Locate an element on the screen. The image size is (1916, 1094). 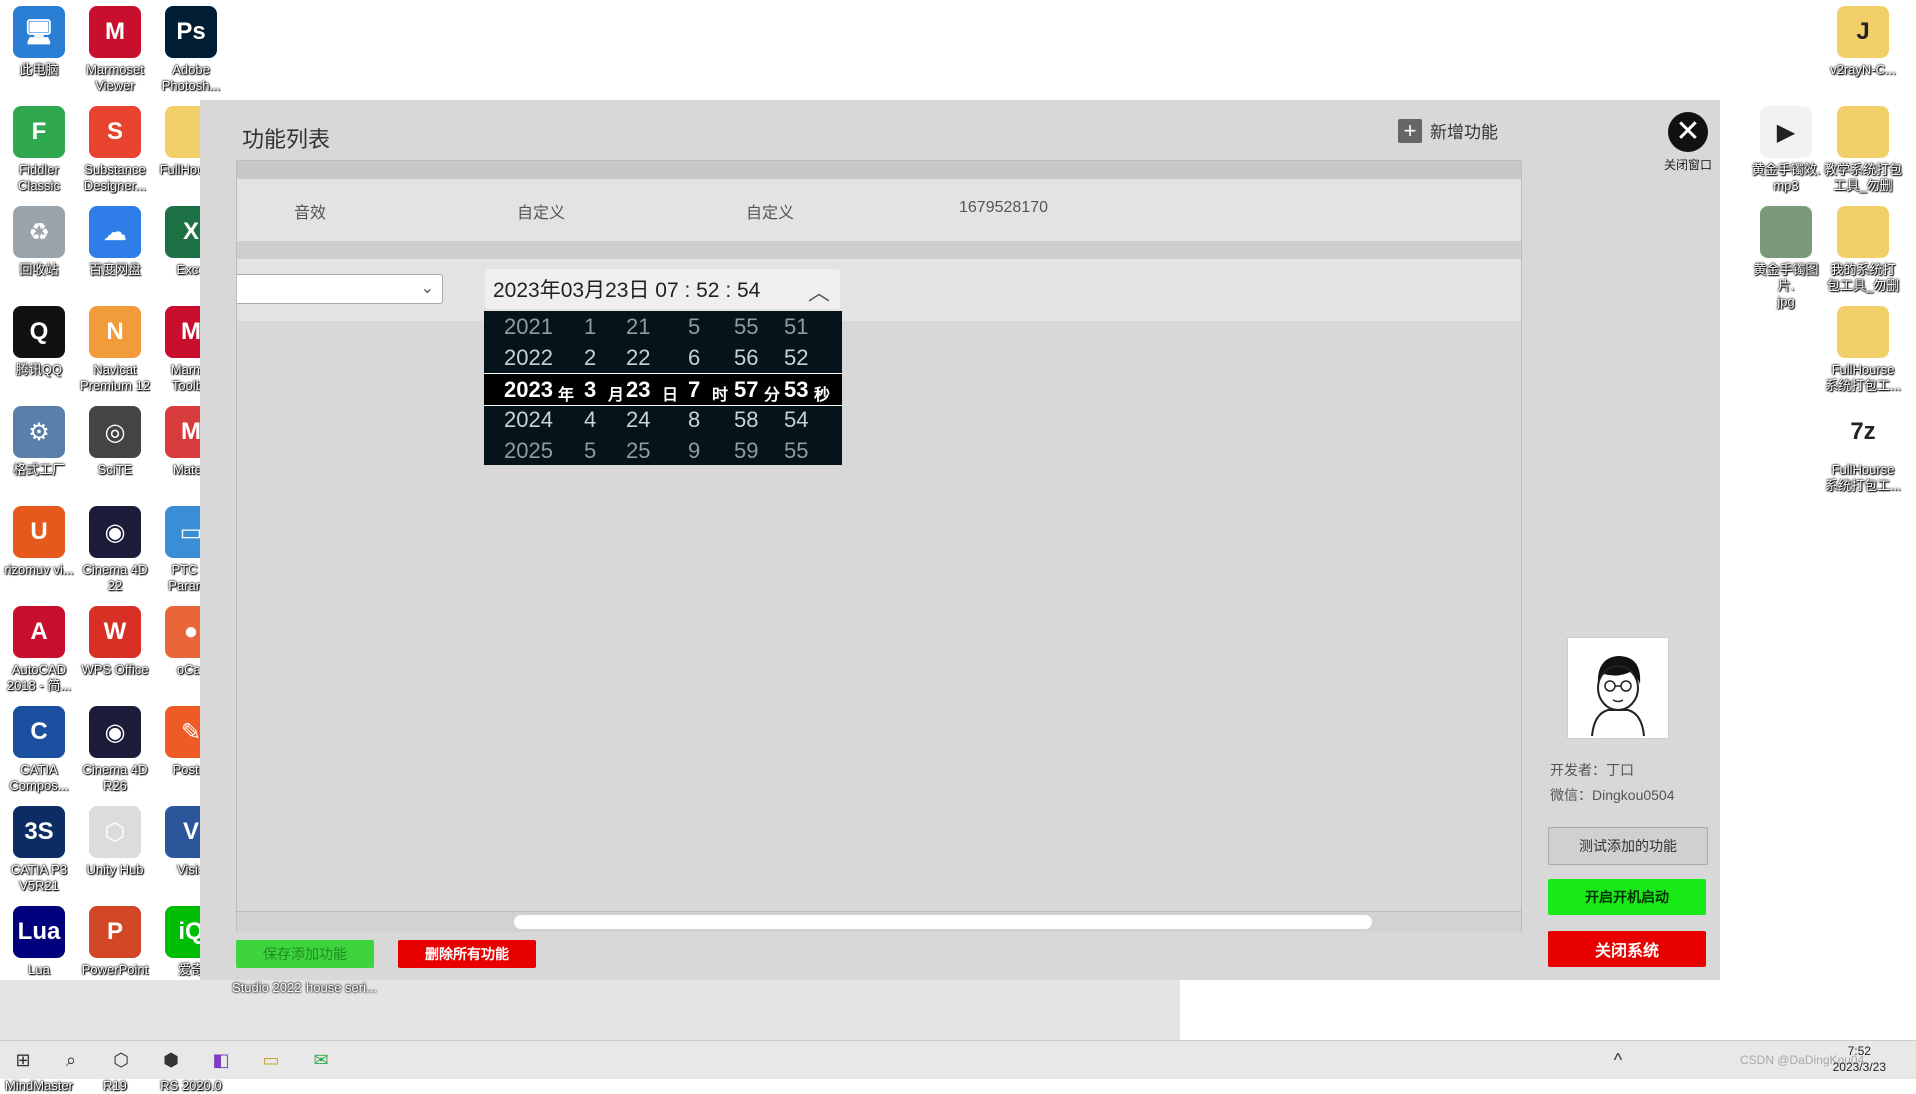
picker-unit-s: 秒 is located at coordinates (822, 395).